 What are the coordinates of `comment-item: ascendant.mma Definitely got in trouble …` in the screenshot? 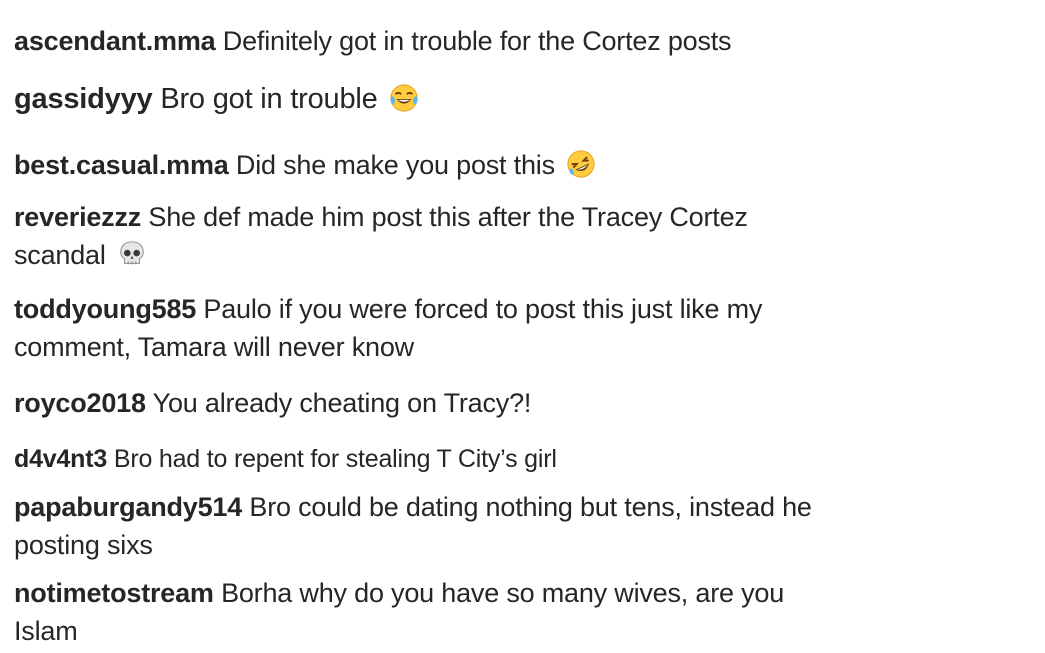 It's located at (429, 41).